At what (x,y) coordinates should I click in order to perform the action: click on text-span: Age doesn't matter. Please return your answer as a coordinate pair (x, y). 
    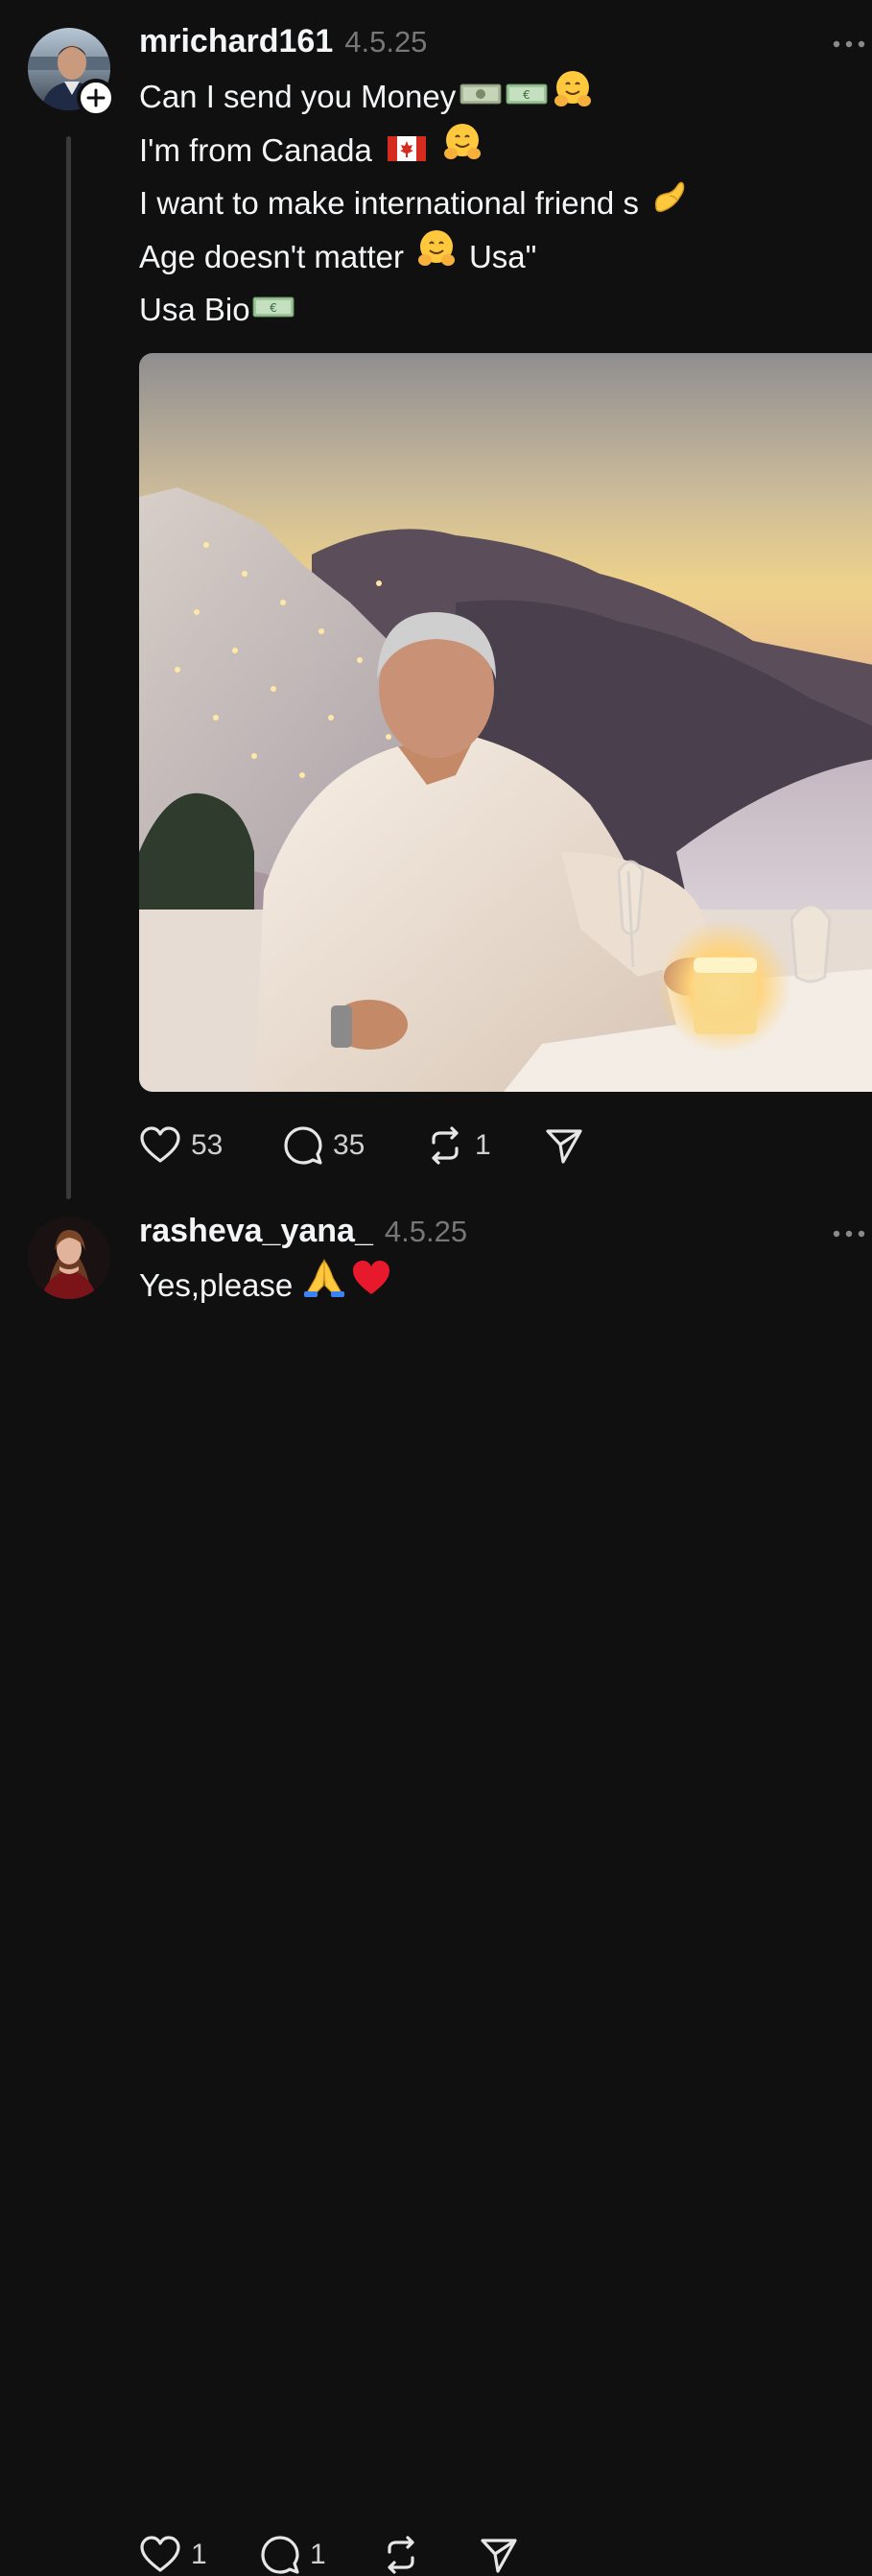
    Looking at the image, I should click on (271, 256).